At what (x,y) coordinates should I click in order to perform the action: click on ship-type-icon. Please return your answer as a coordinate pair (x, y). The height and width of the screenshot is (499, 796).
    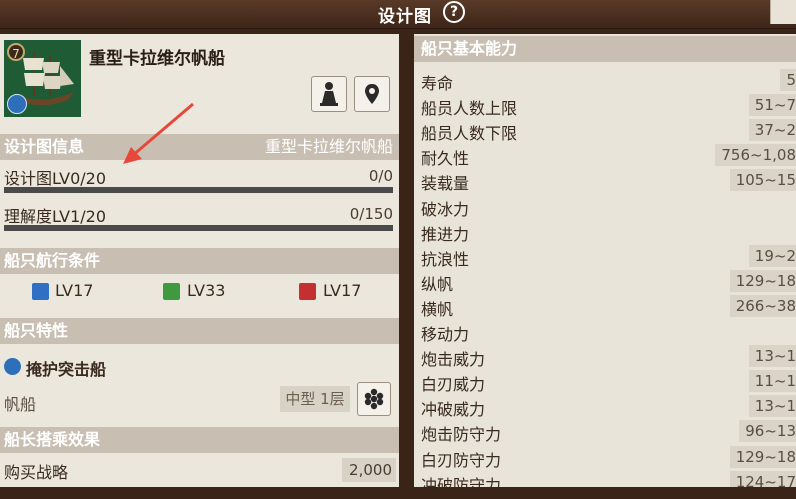
    Looking at the image, I should click on (17, 104).